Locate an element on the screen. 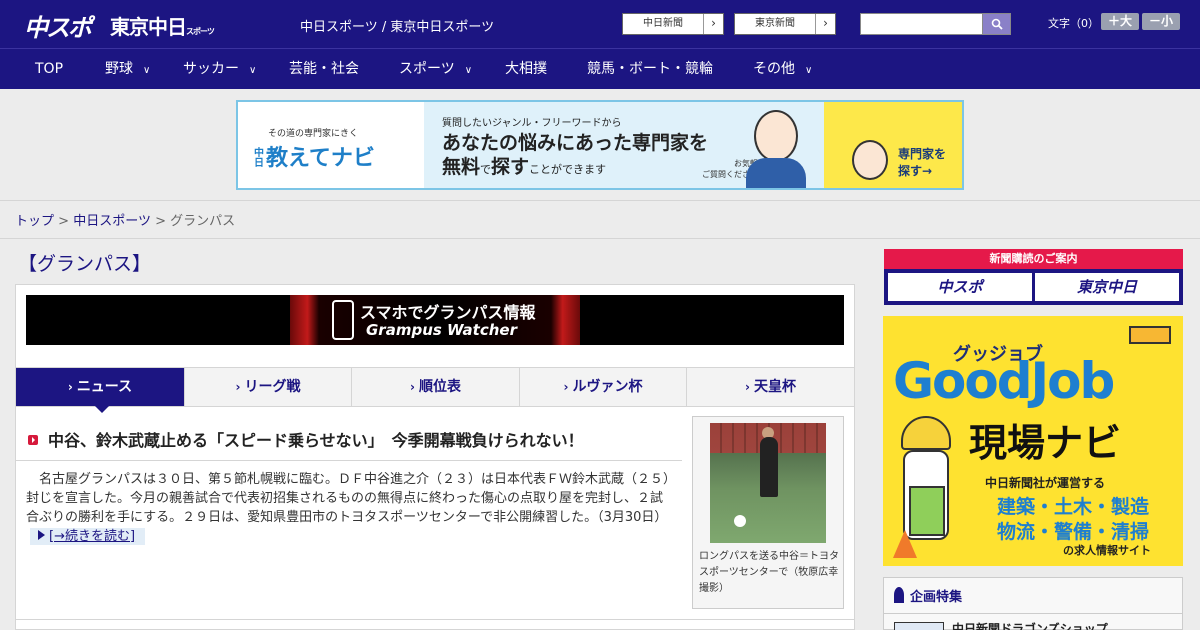 This screenshot has height=630, width=1200. chuspo-logo: 中スポ is located at coordinates (58, 25).